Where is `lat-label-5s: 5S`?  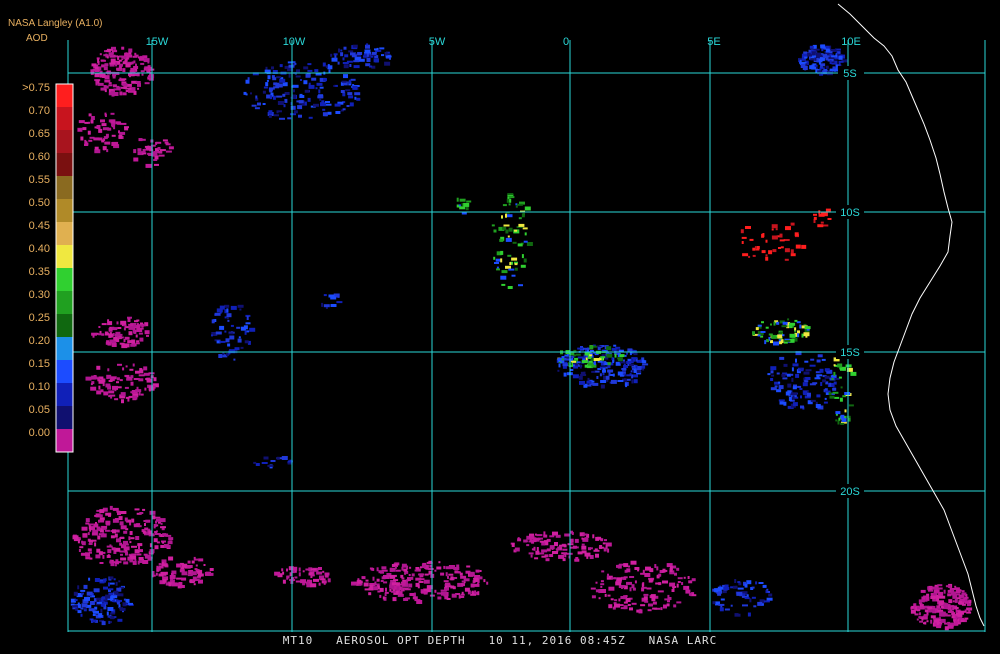 lat-label-5s: 5S is located at coordinates (849, 74).